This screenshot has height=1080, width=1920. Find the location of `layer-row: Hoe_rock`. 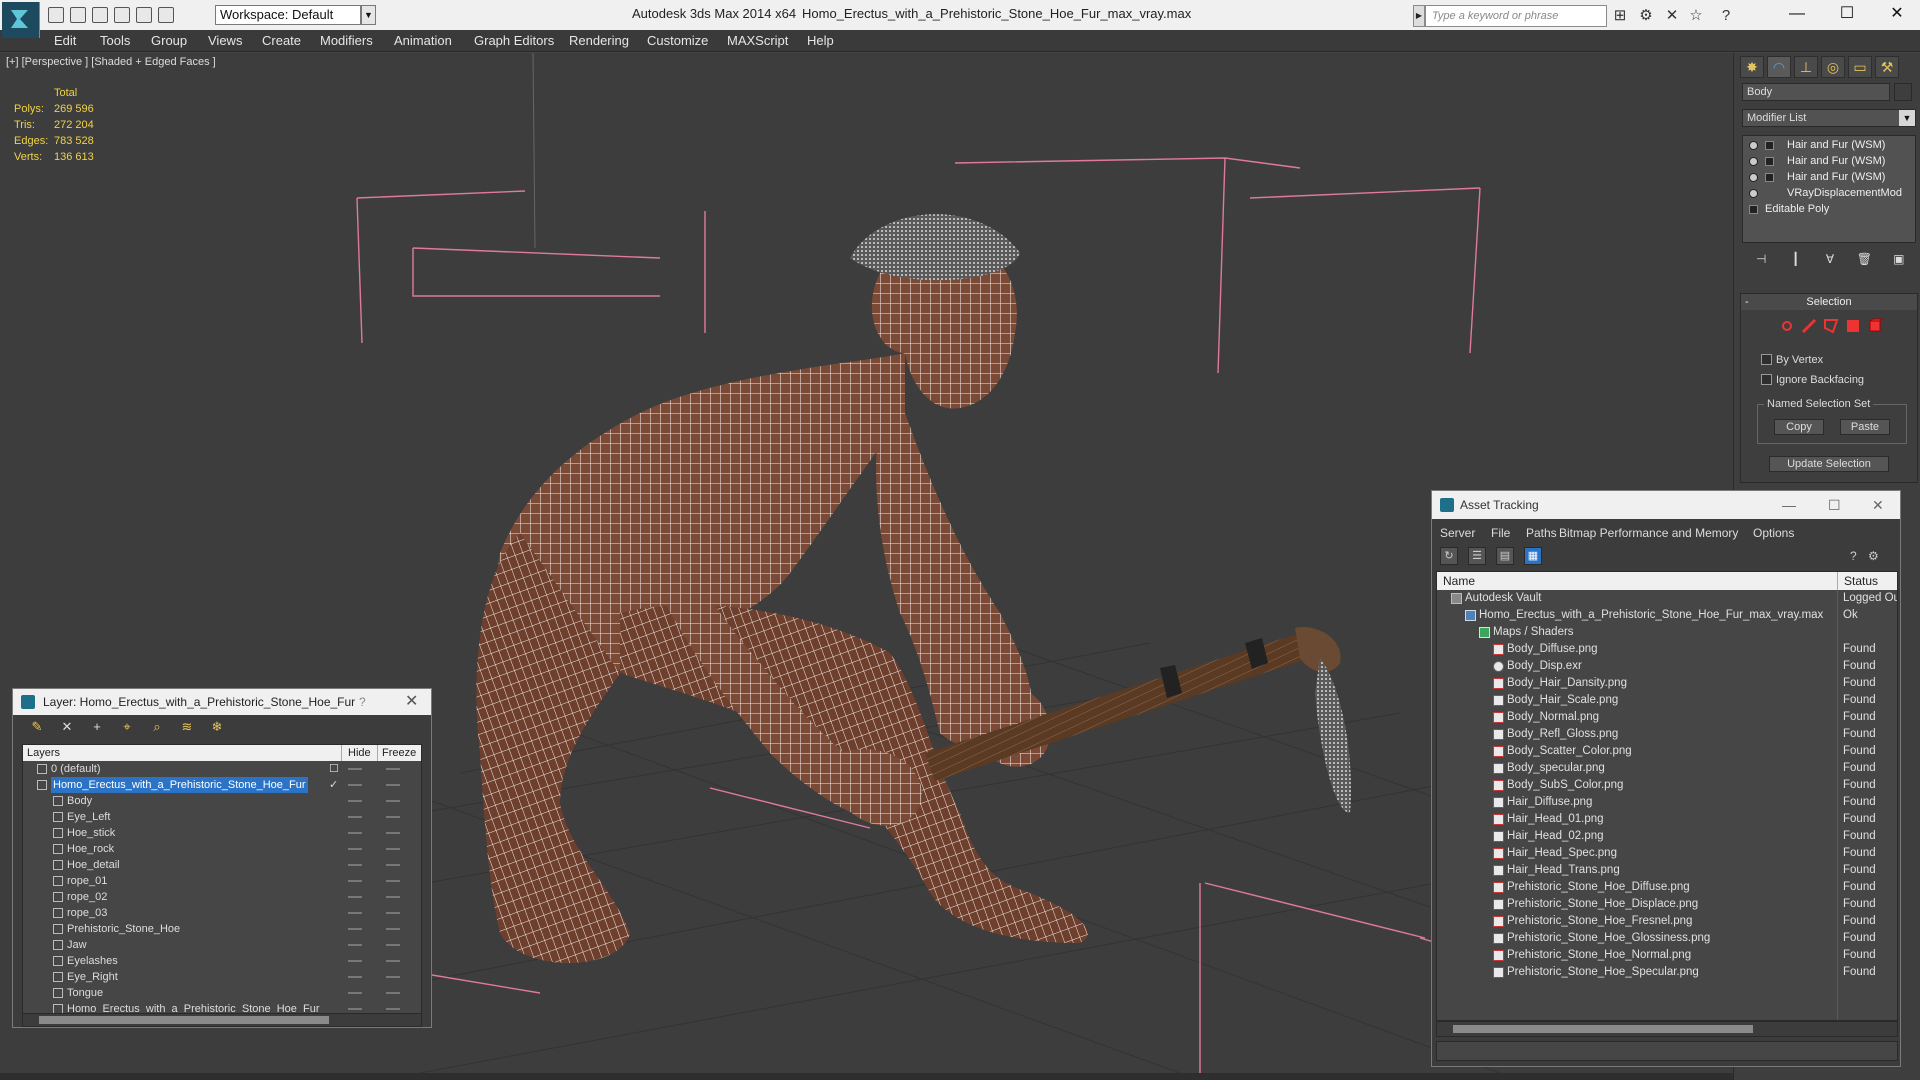

layer-row: Hoe_rock is located at coordinates (222, 849).